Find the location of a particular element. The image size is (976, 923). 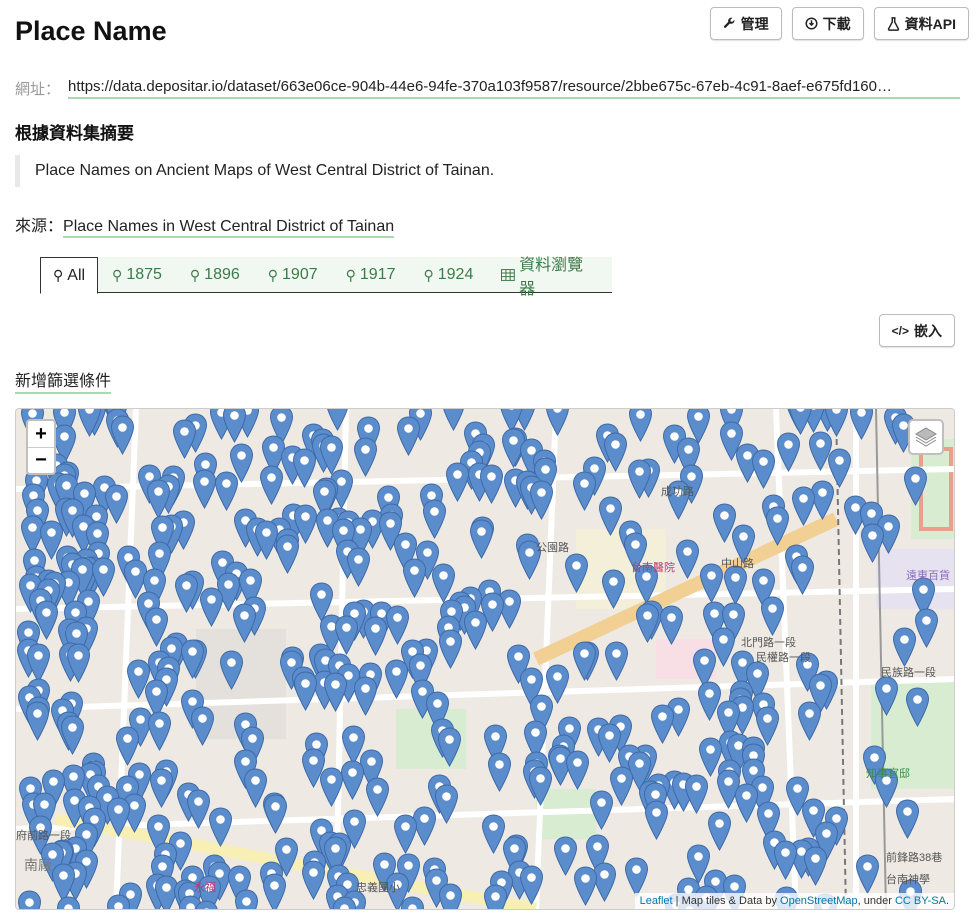

license-link: CC BY-SA is located at coordinates (920, 901).